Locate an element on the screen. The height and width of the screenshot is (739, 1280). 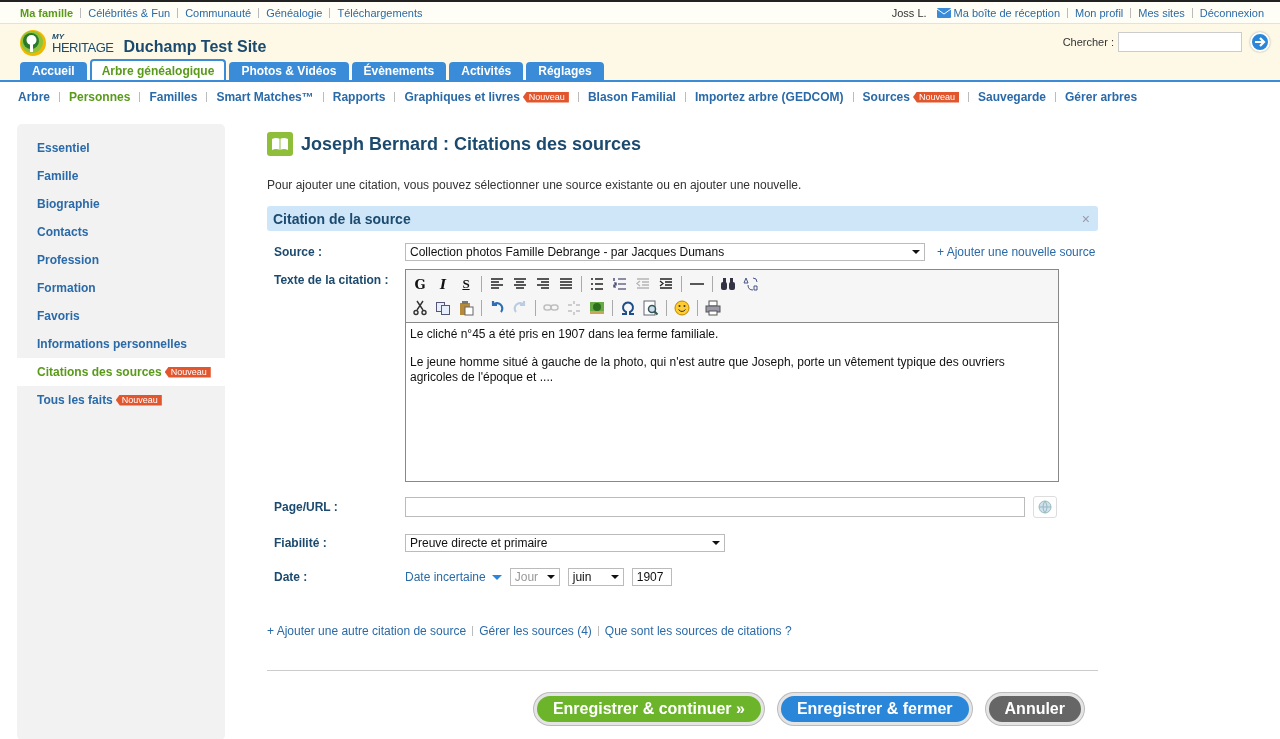
sidebar-item: Contacts is located at coordinates (63, 232).